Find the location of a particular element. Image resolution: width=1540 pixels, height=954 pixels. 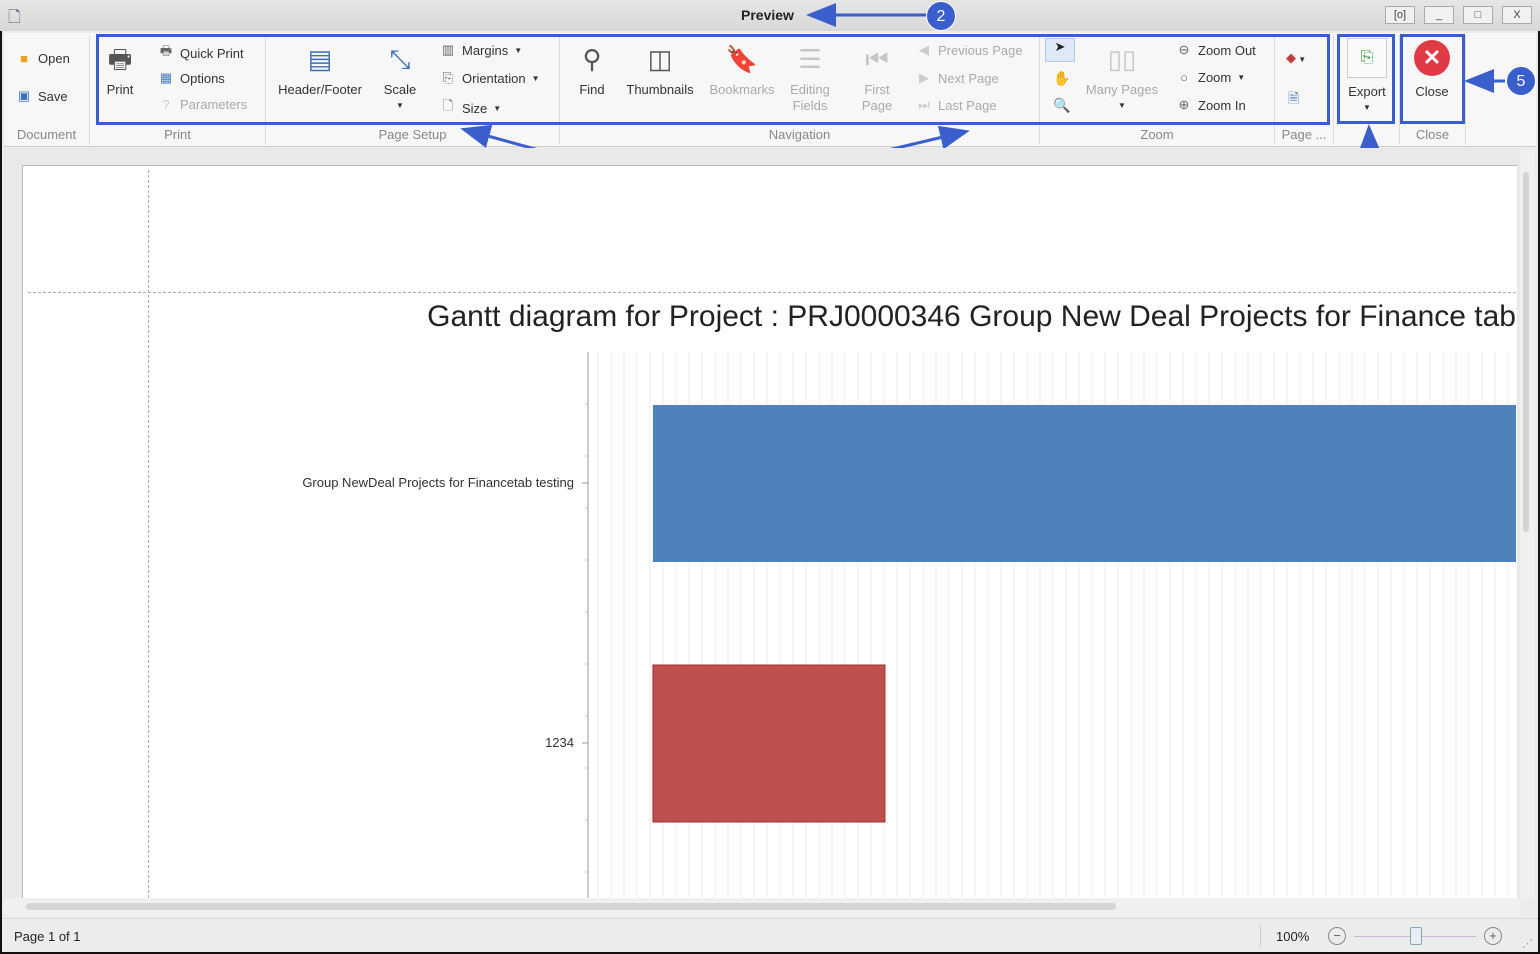

annotation-badge-5: 5 is located at coordinates (1521, 81).